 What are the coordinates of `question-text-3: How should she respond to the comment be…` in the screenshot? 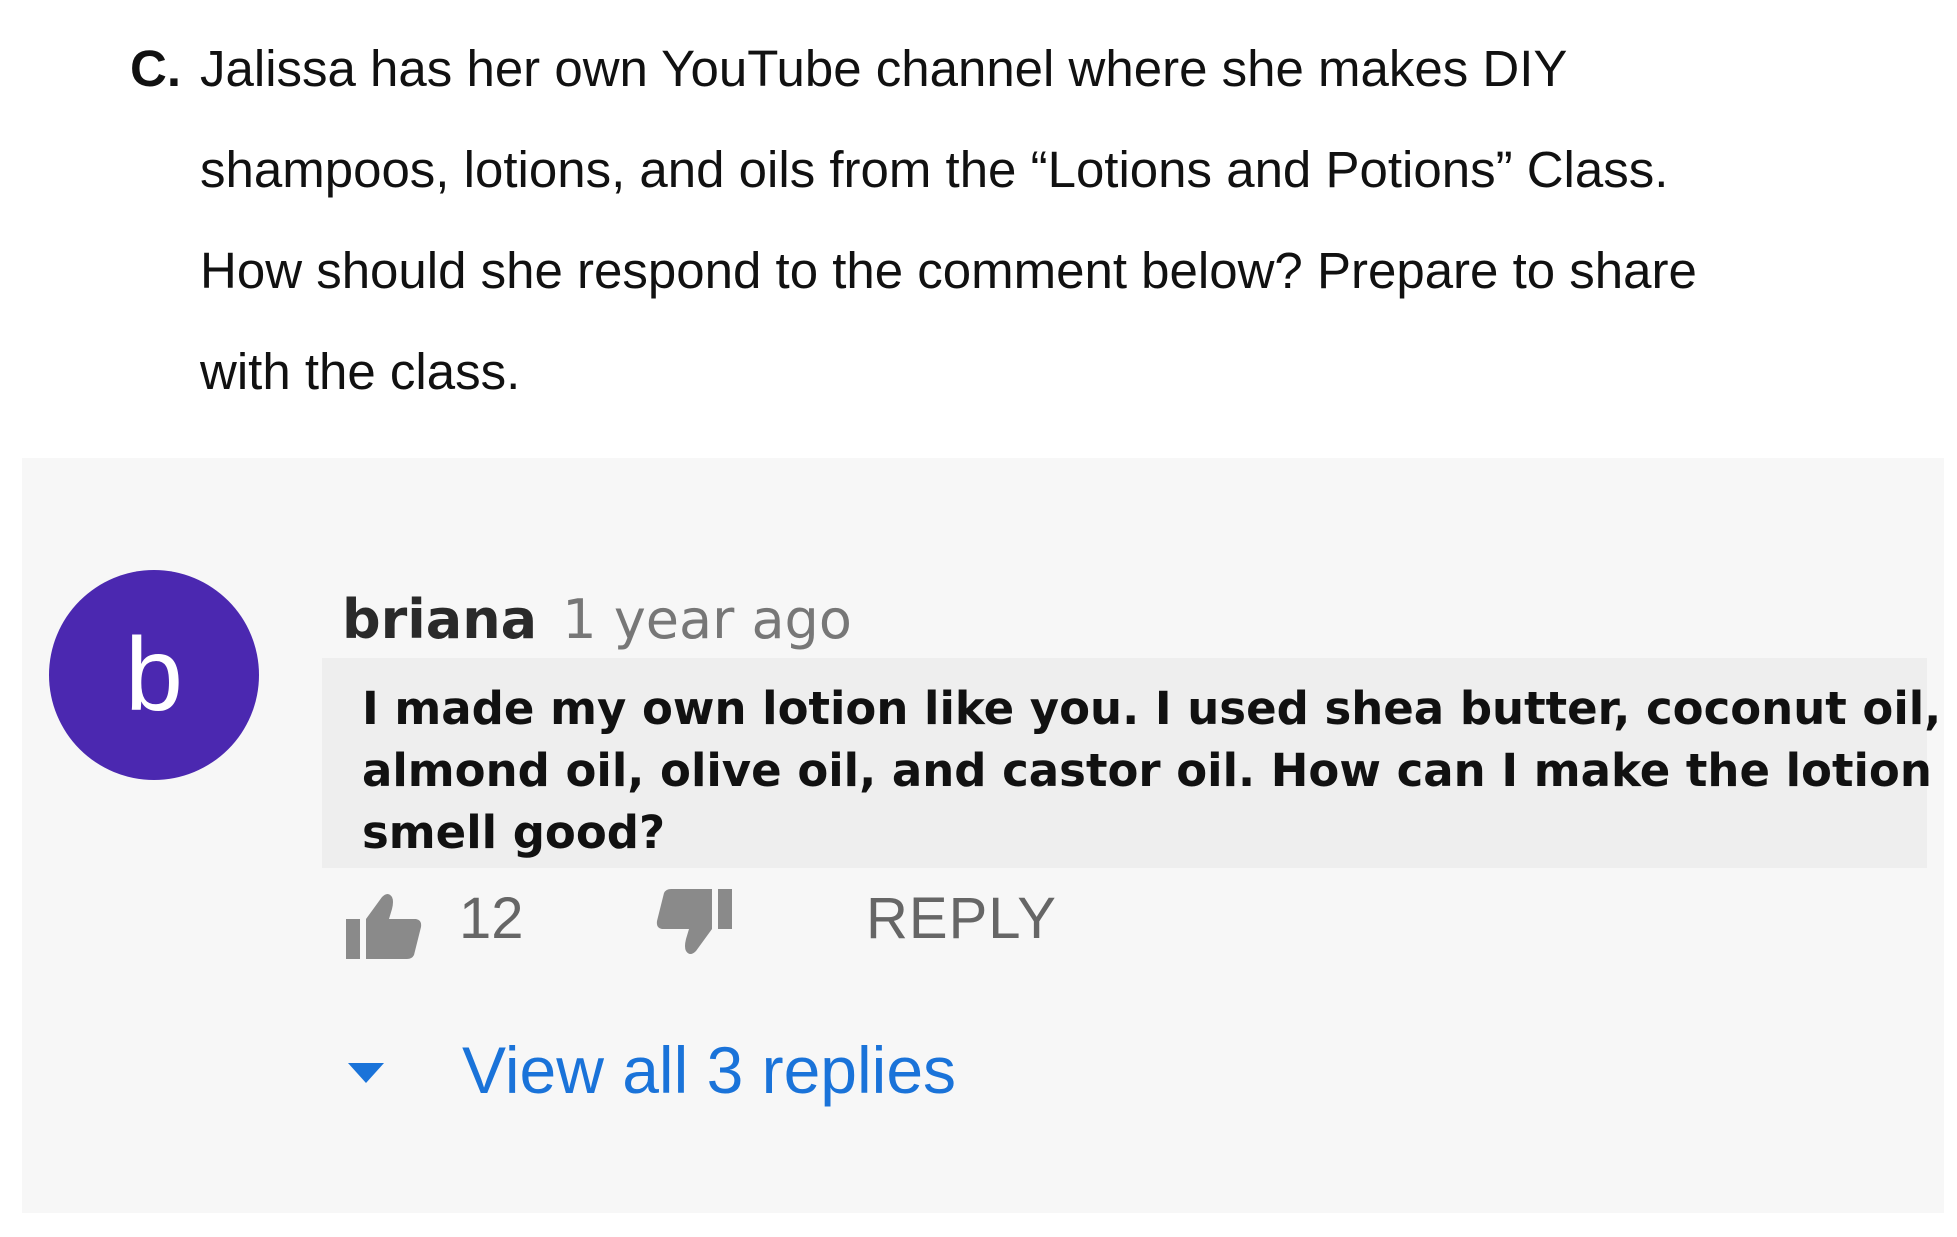 It's located at (948, 270).